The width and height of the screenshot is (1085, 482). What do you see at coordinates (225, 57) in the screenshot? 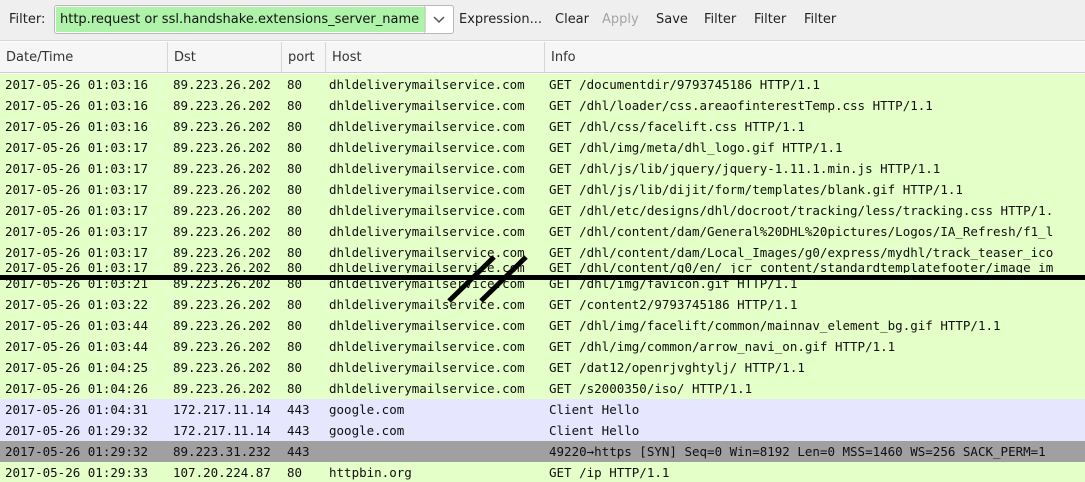
I see `column-header-dst: Dst` at bounding box center [225, 57].